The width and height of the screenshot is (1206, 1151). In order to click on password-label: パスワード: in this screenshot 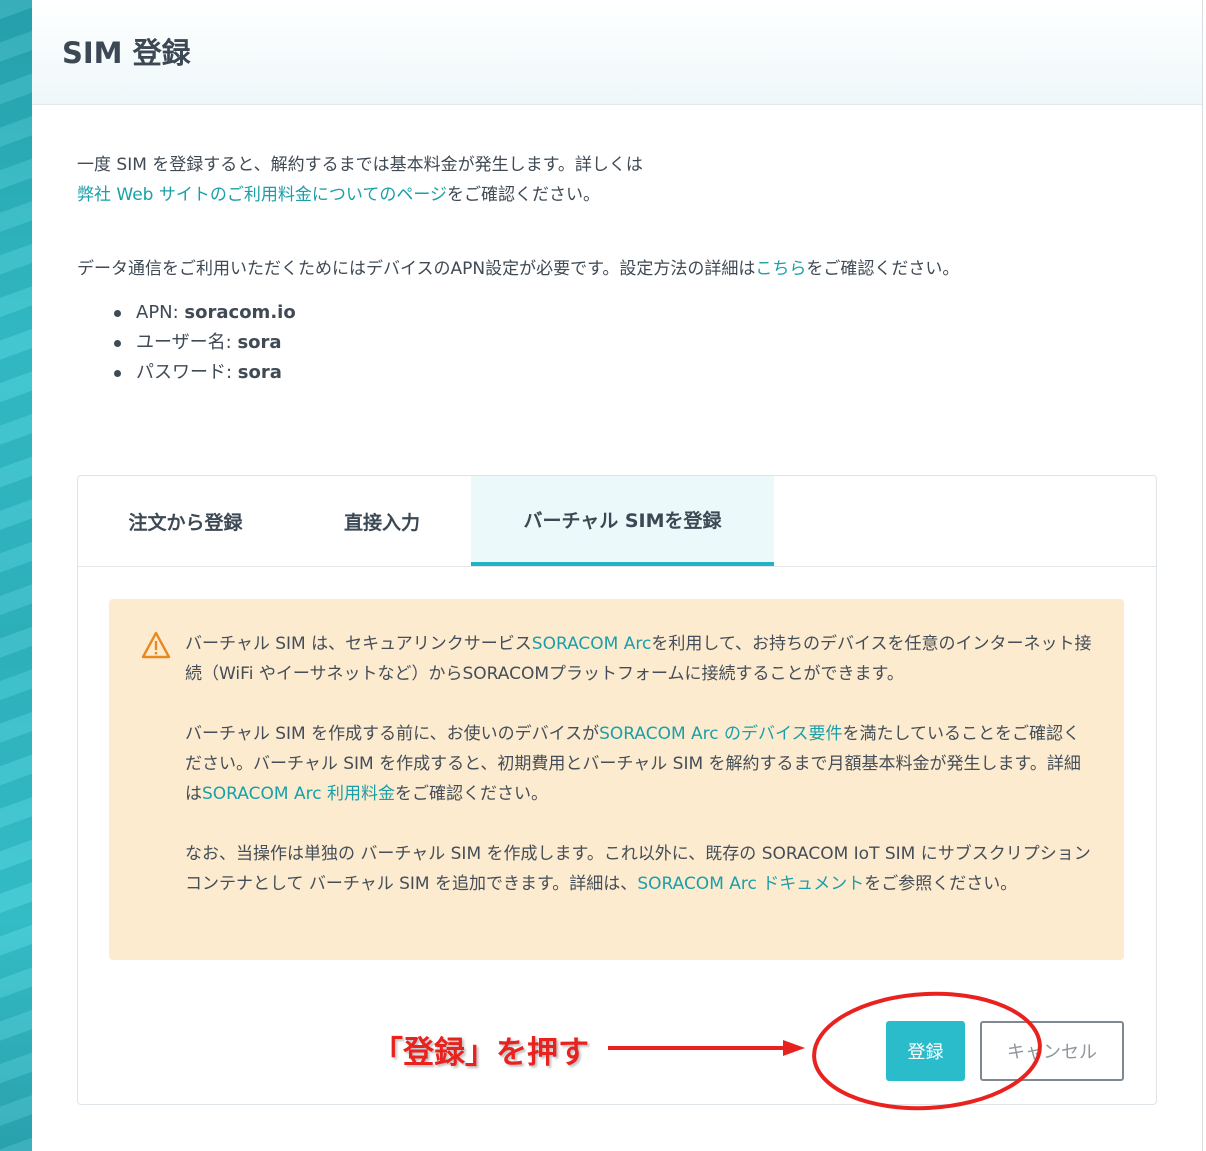, I will do `click(187, 372)`.